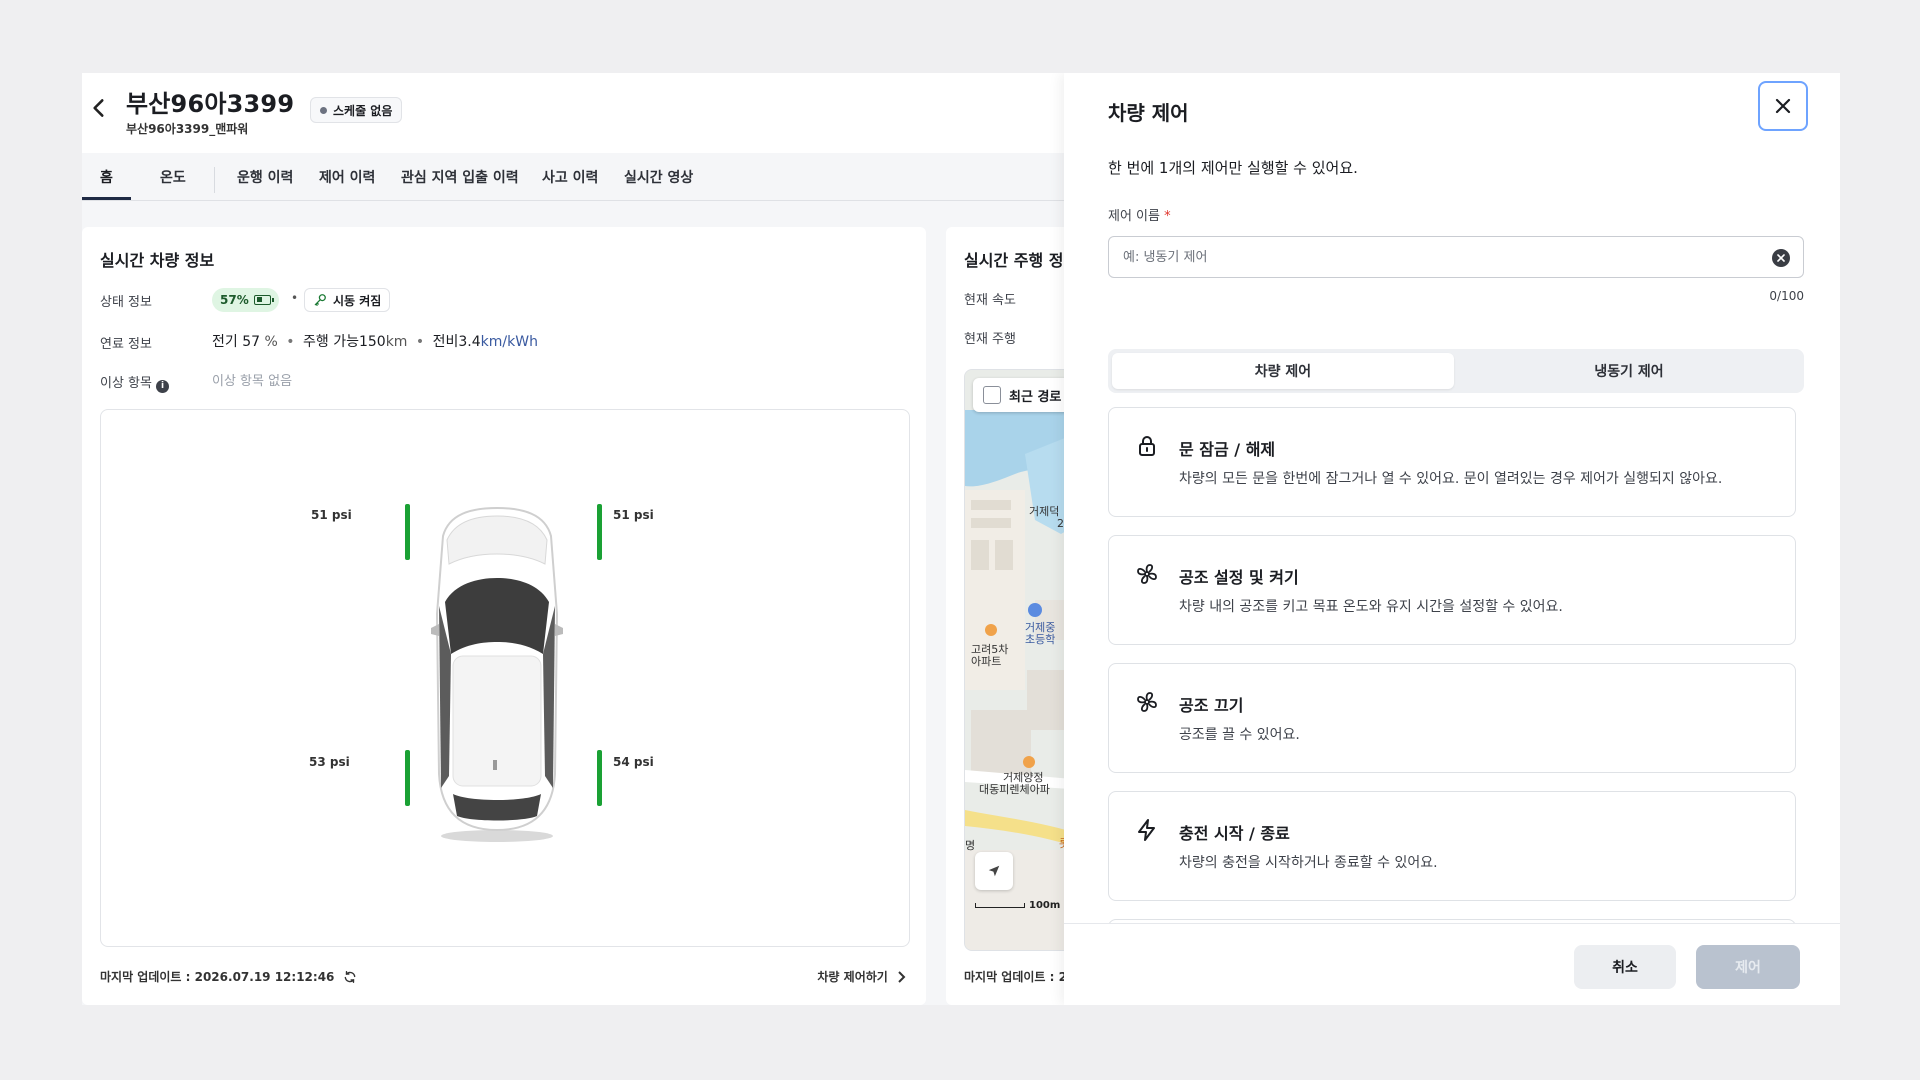 This screenshot has width=1920, height=1080. I want to click on tab-temperature: 온도, so click(173, 177).